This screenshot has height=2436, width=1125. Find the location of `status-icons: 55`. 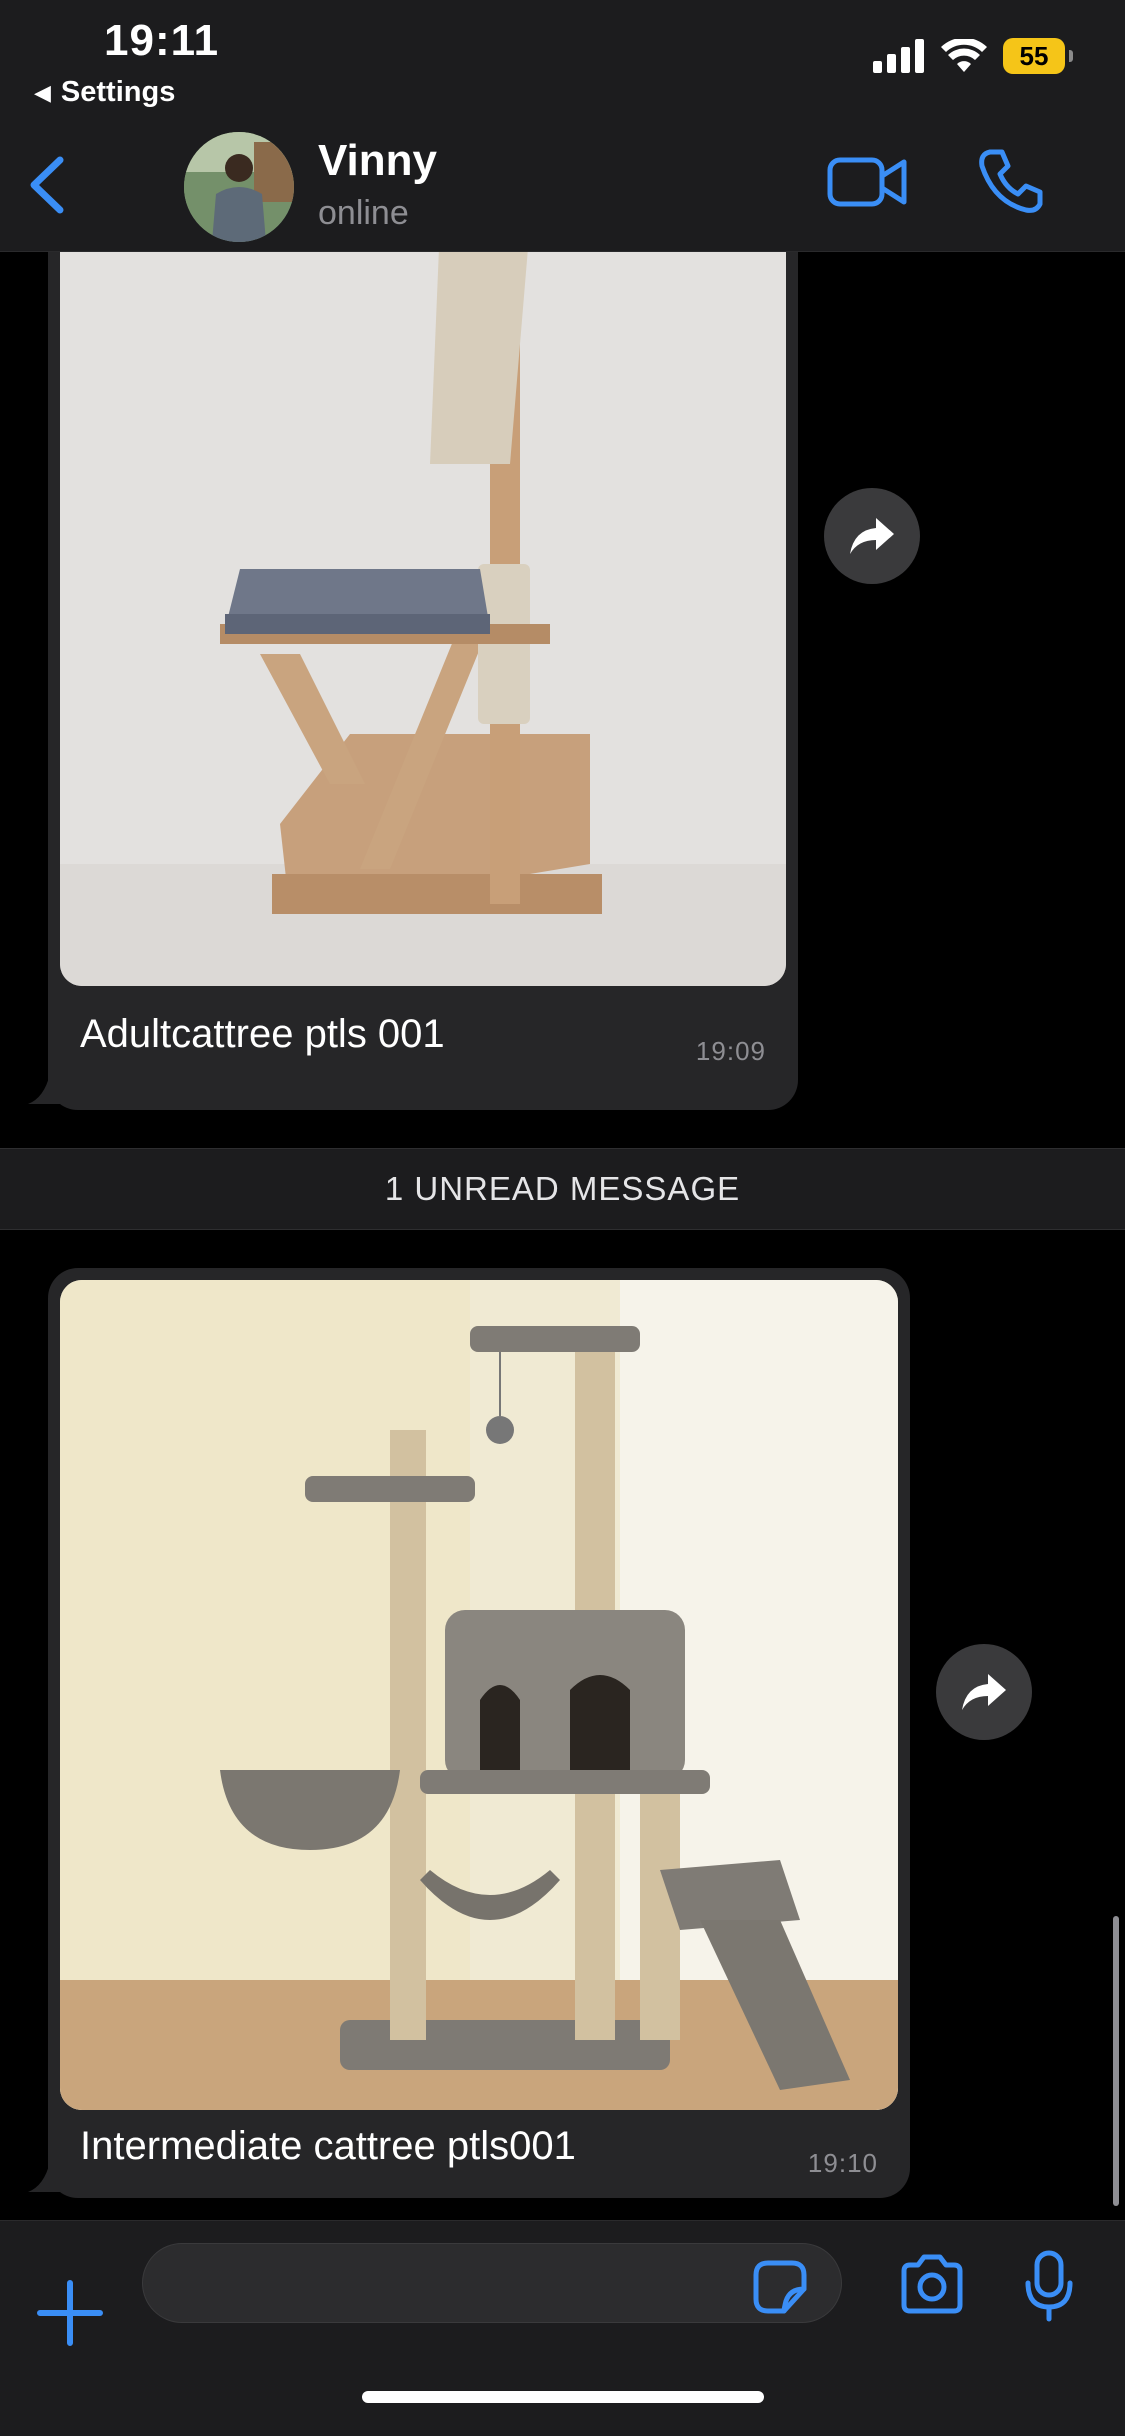

status-icons: 55 is located at coordinates (973, 56).